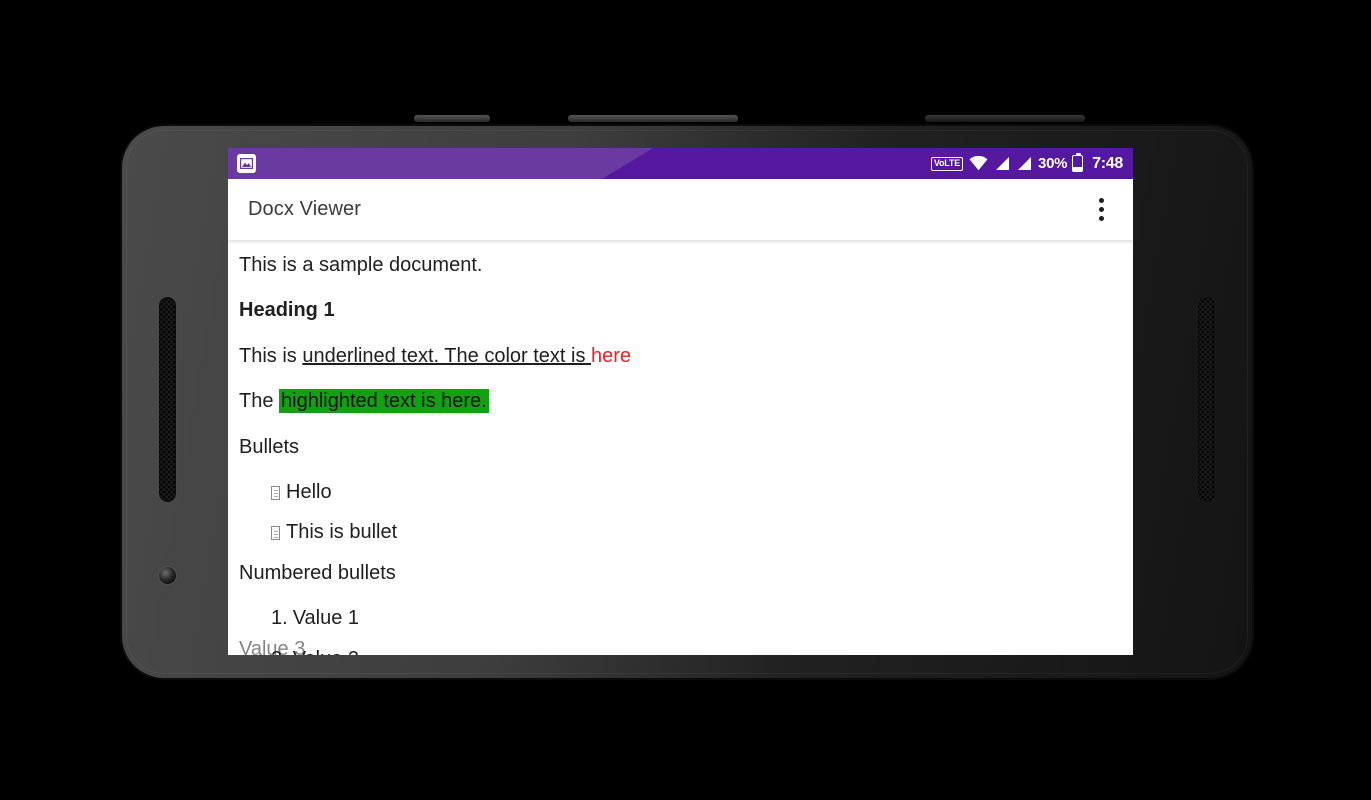  Describe the element at coordinates (1002, 163) in the screenshot. I see `signal-bars-icon` at that location.